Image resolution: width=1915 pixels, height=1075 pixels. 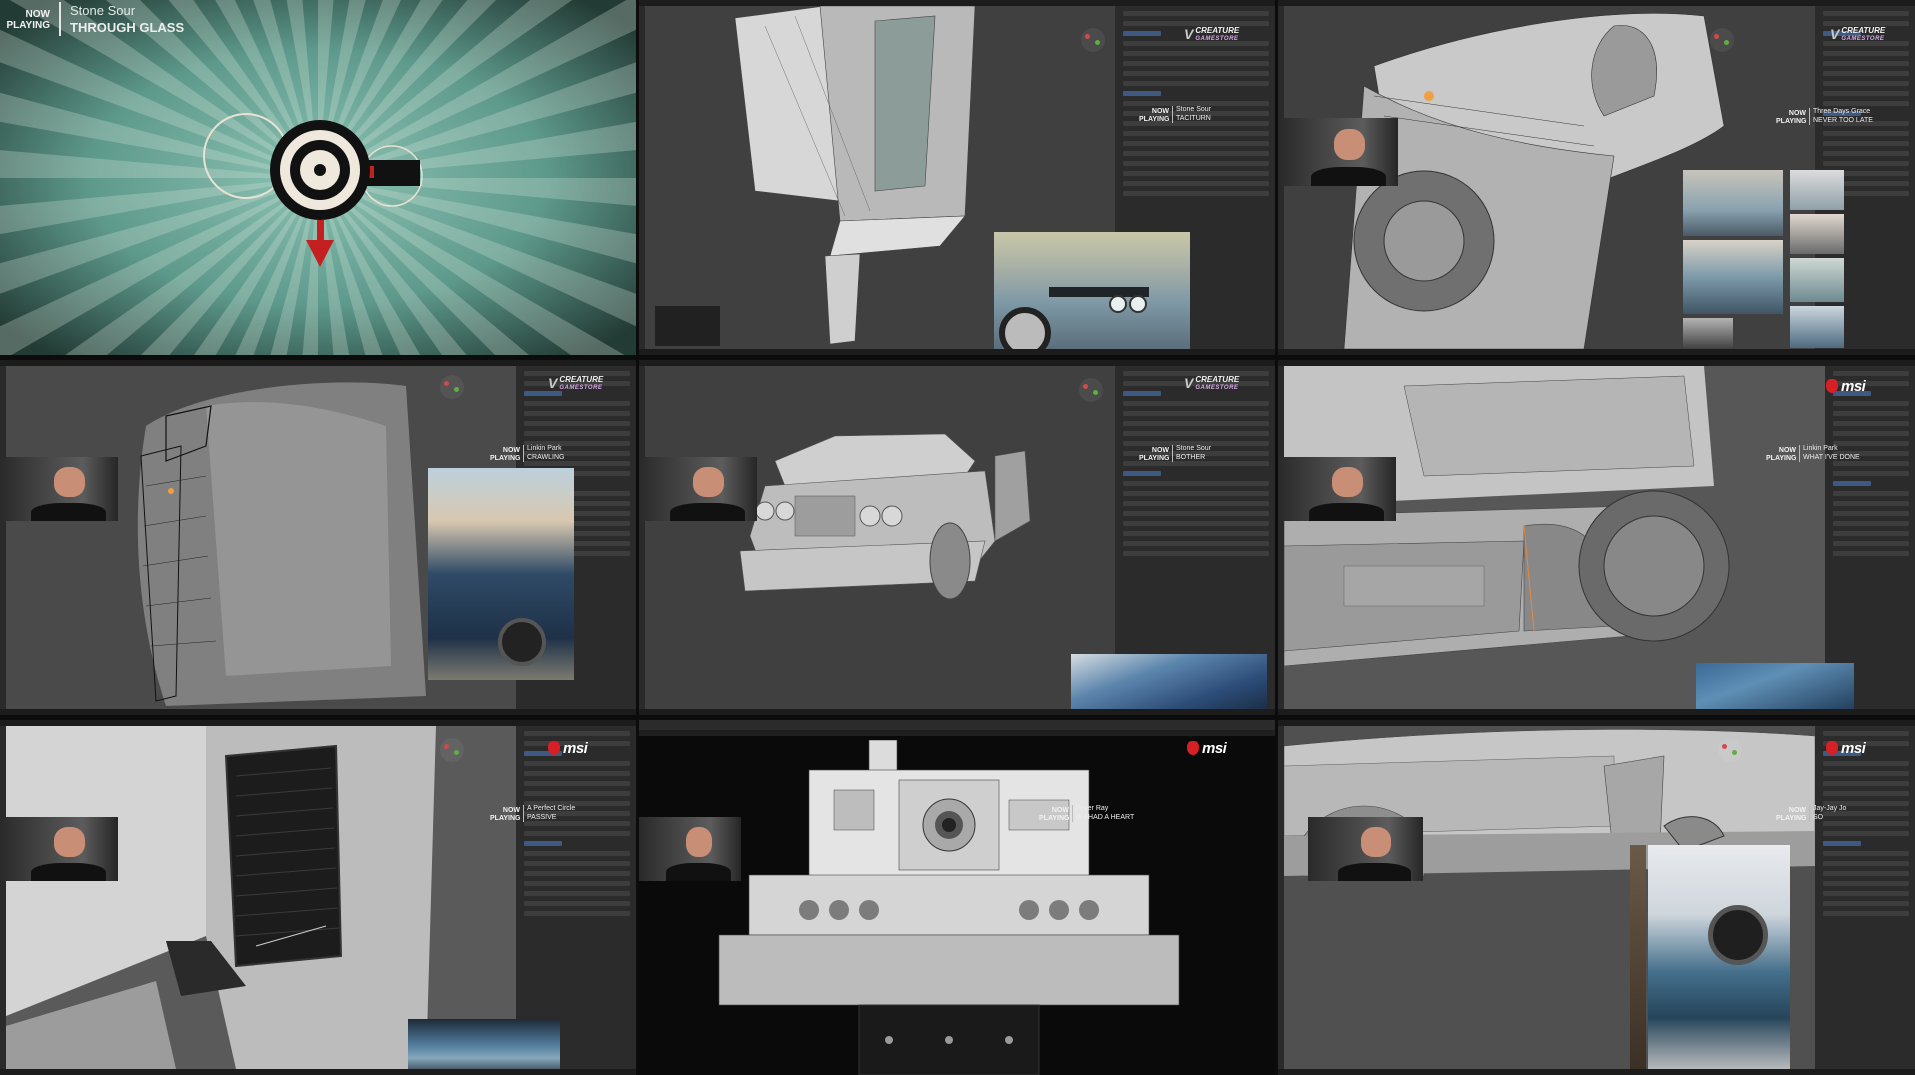 I want to click on tank-model, so click(x=949, y=907).